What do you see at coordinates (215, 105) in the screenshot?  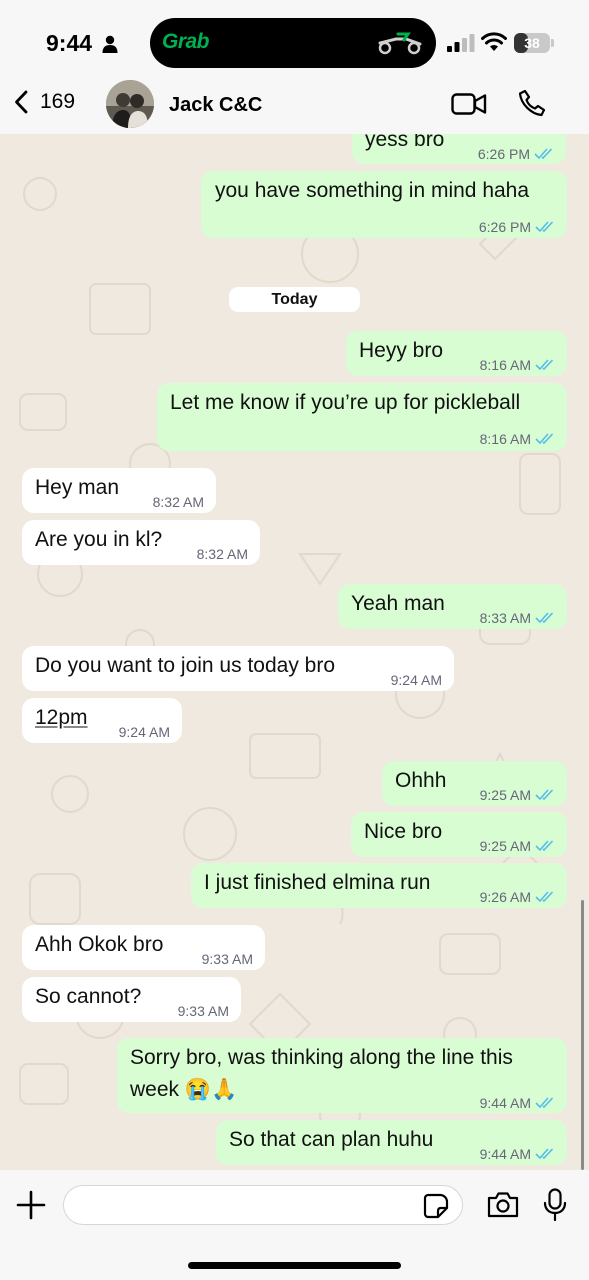 I see `contact-name: Jack C&C` at bounding box center [215, 105].